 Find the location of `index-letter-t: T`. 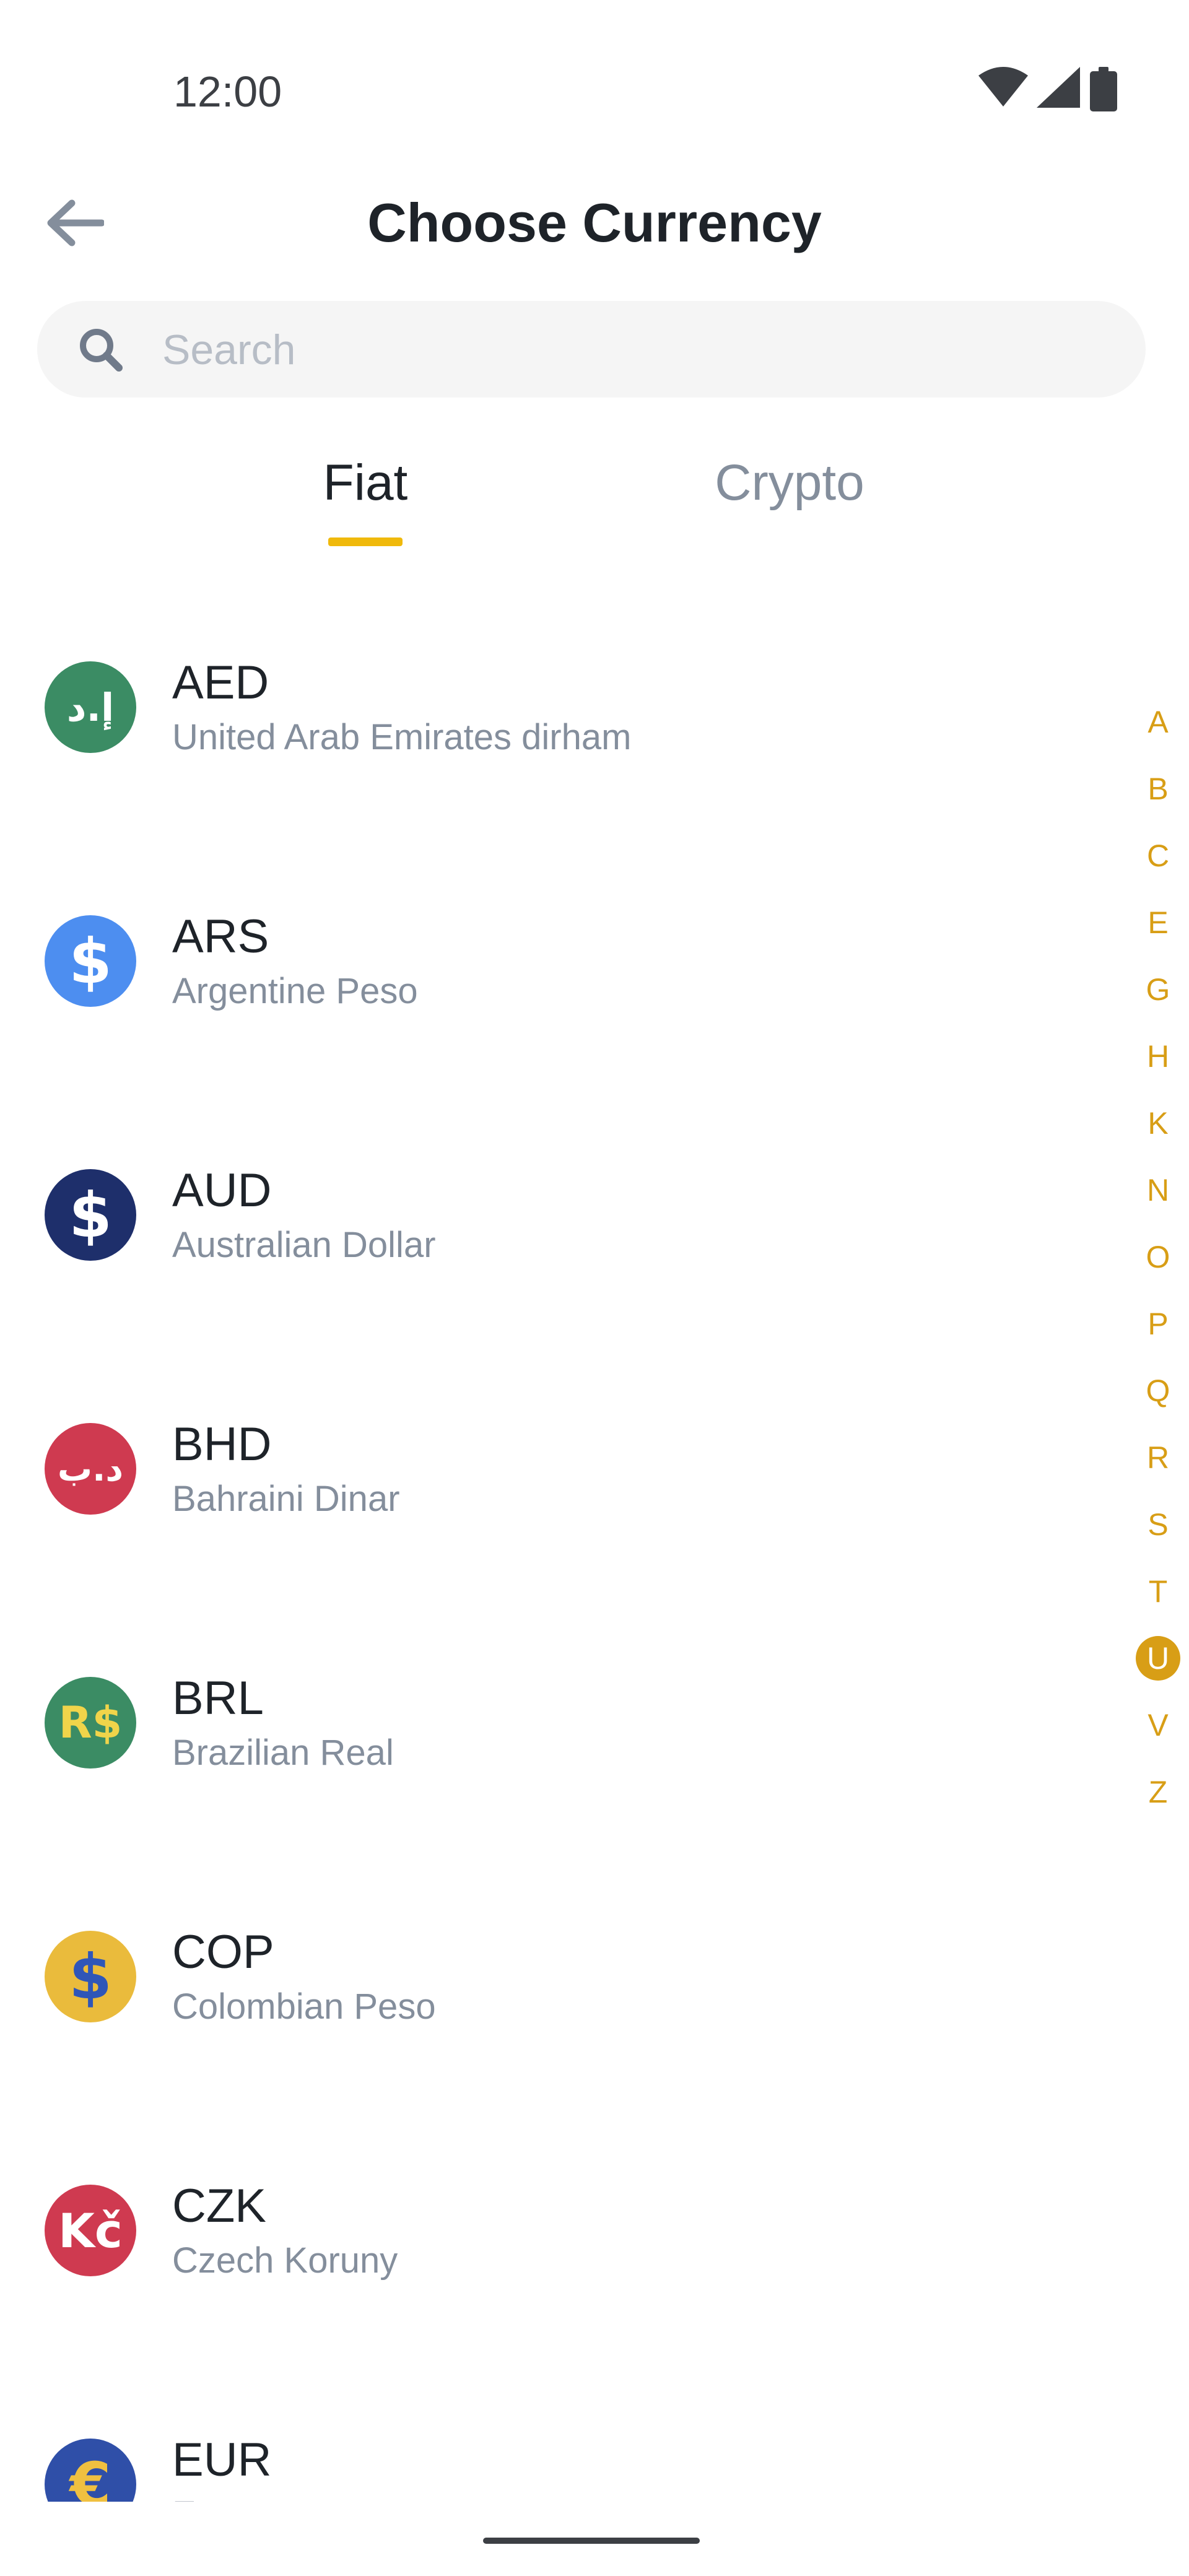

index-letter-t: T is located at coordinates (1158, 1591).